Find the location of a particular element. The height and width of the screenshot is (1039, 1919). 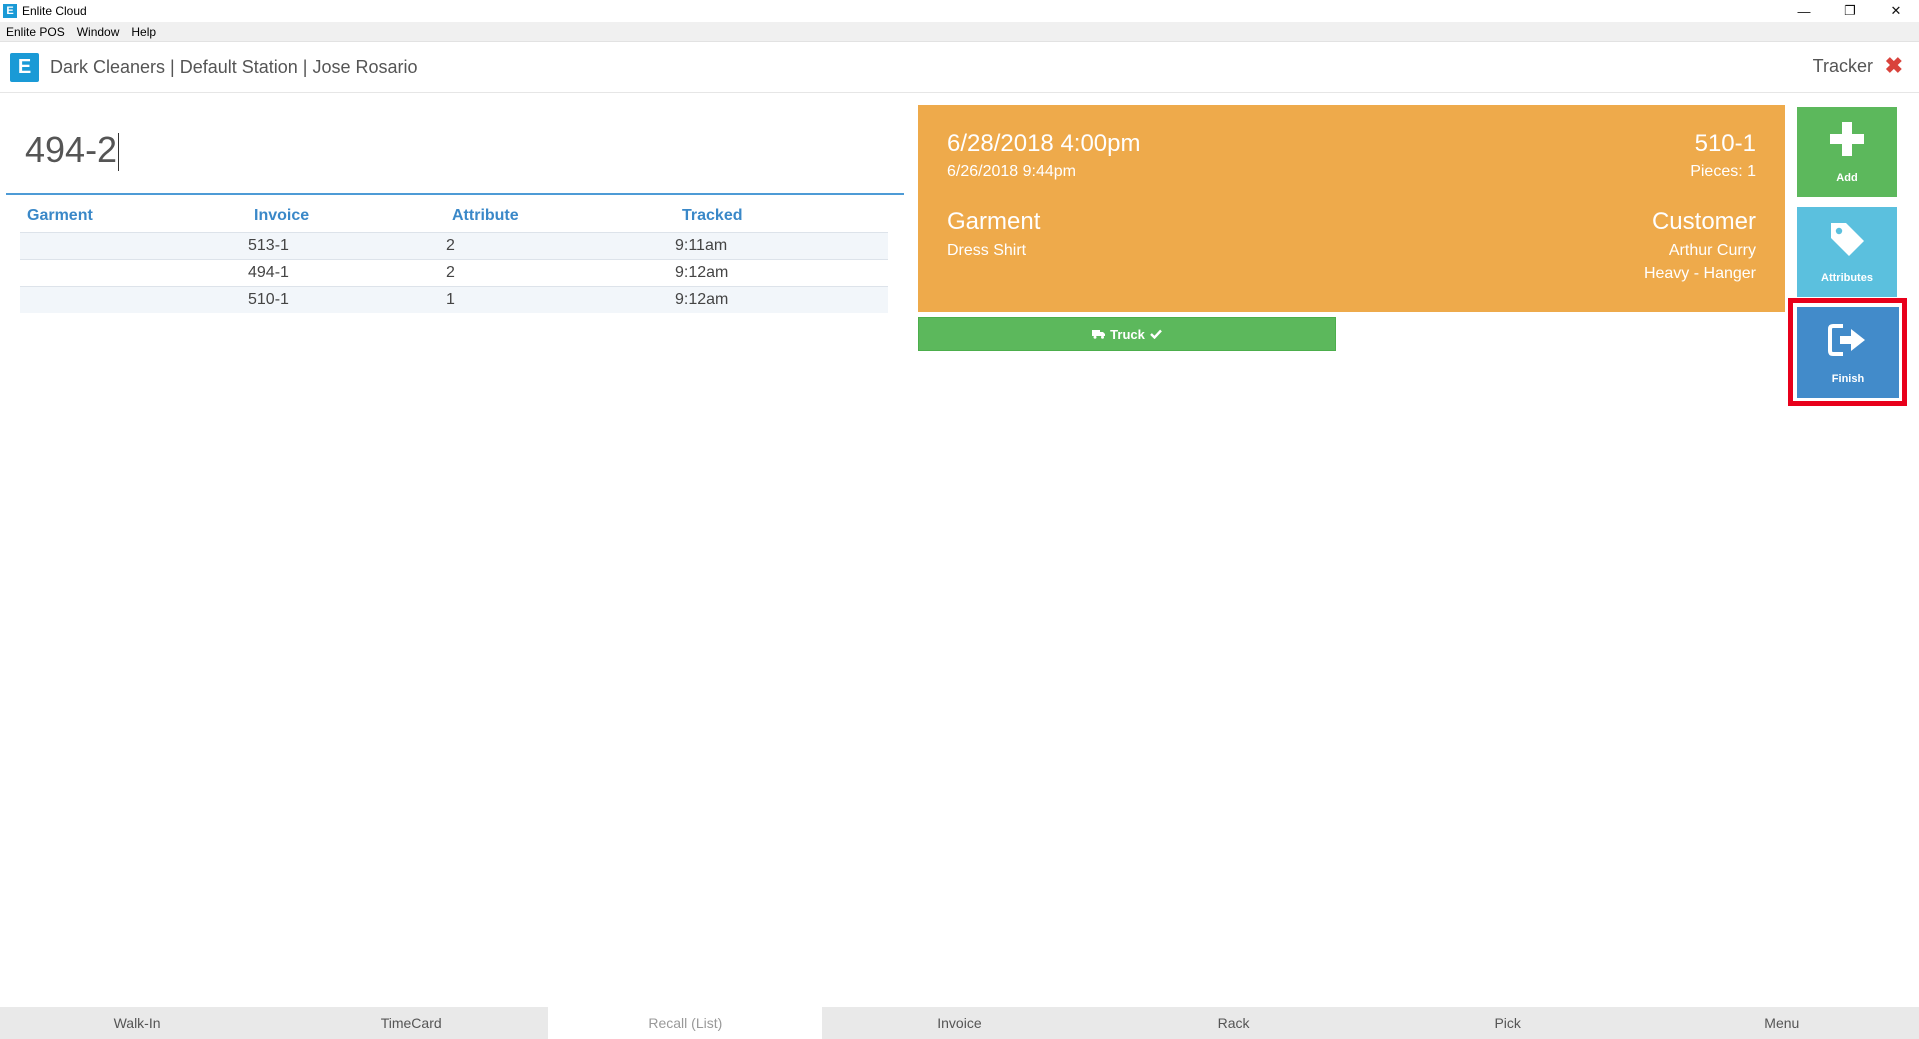

nav-tab-timecard: TimeCard is located at coordinates (411, 1023).